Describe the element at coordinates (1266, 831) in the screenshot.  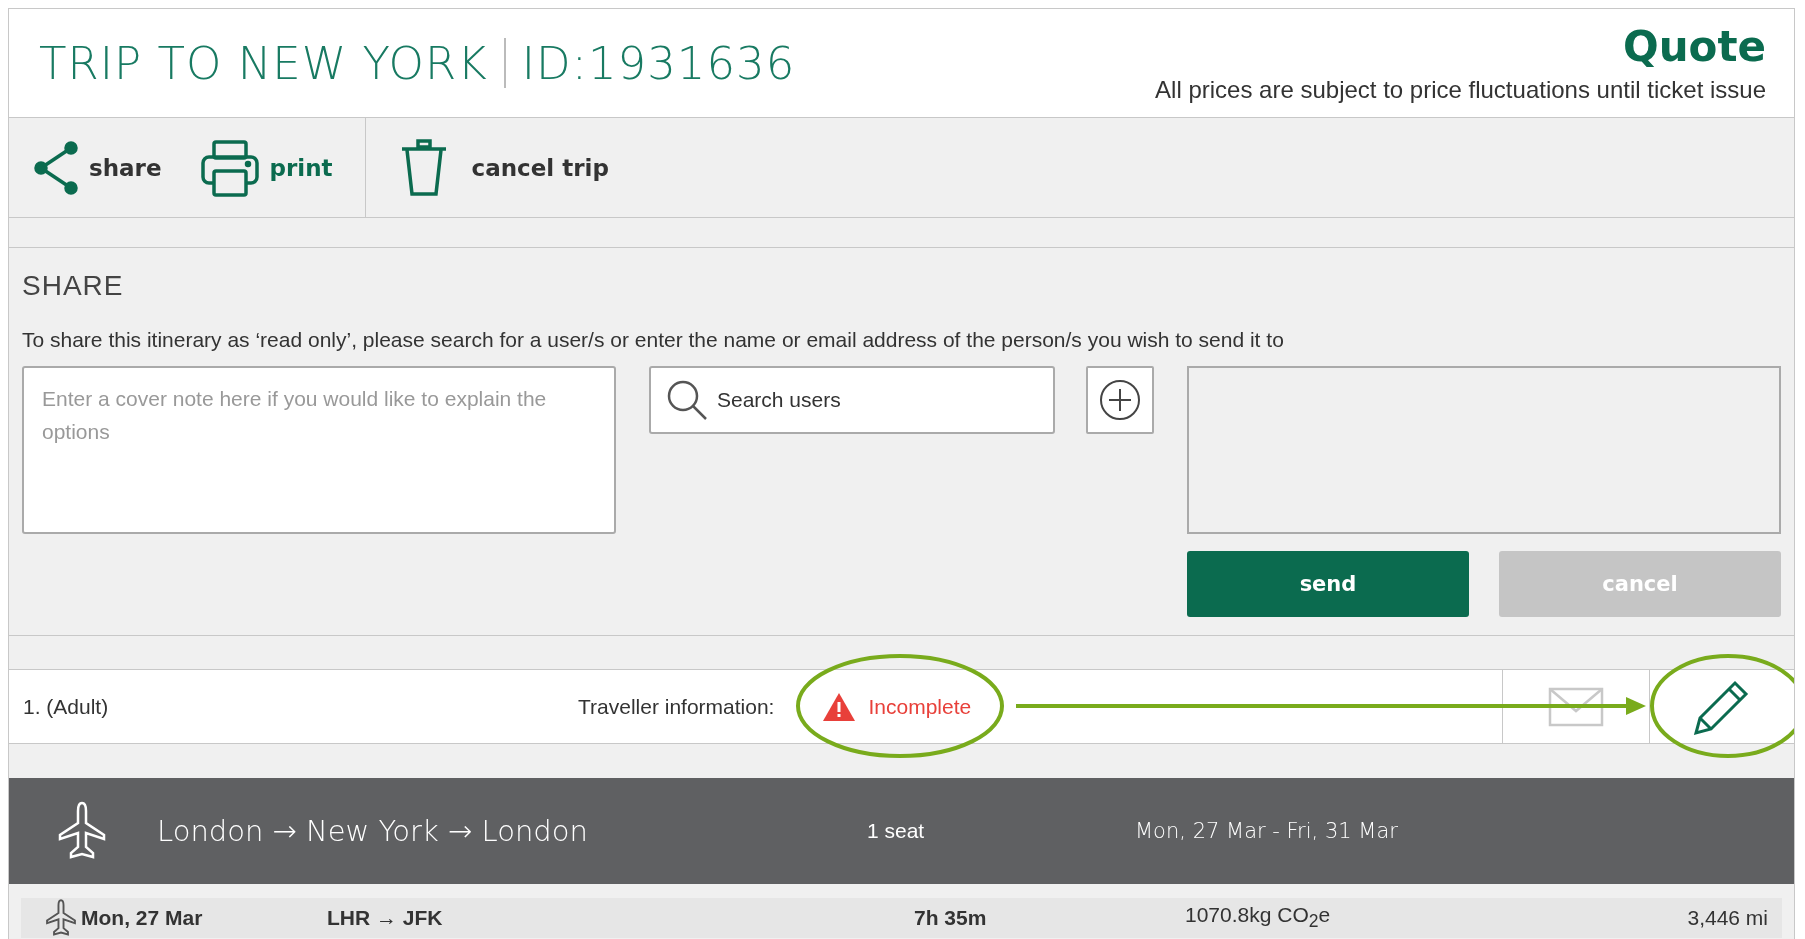
I see `trip-dates: Mon, 27 Mar - Fri, 31 Mar` at that location.